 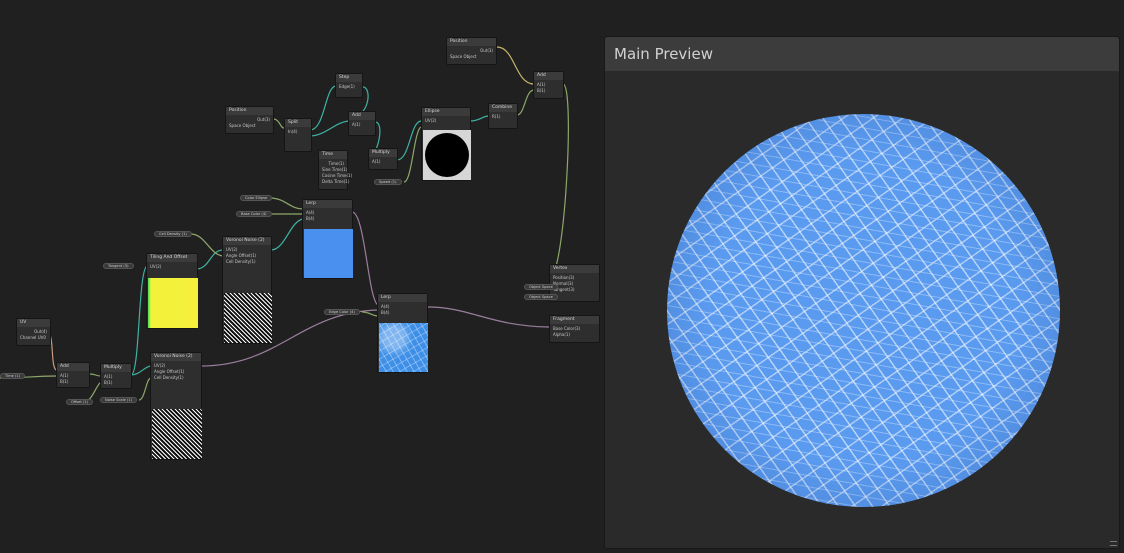 What do you see at coordinates (383, 153) in the screenshot?
I see `multiply-node-small-title: Multiply` at bounding box center [383, 153].